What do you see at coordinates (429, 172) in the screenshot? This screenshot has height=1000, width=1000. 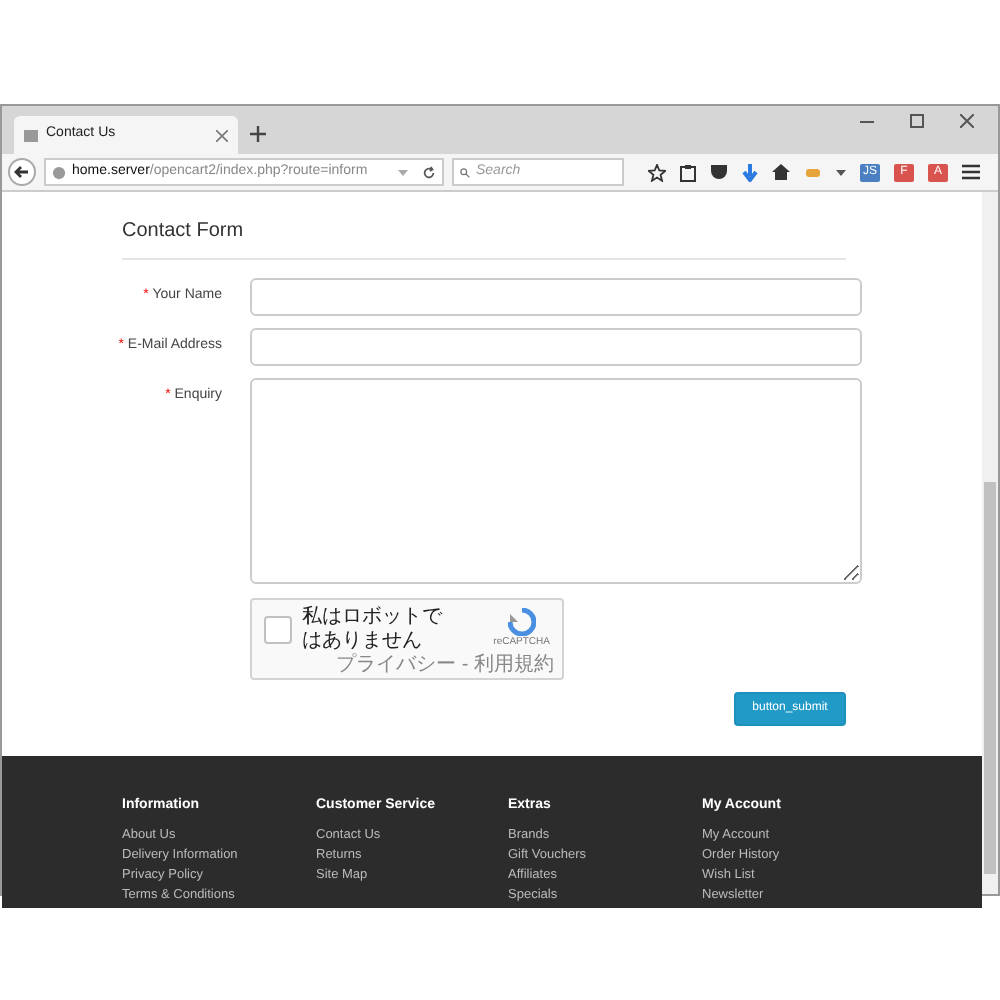 I see `reload-icon` at bounding box center [429, 172].